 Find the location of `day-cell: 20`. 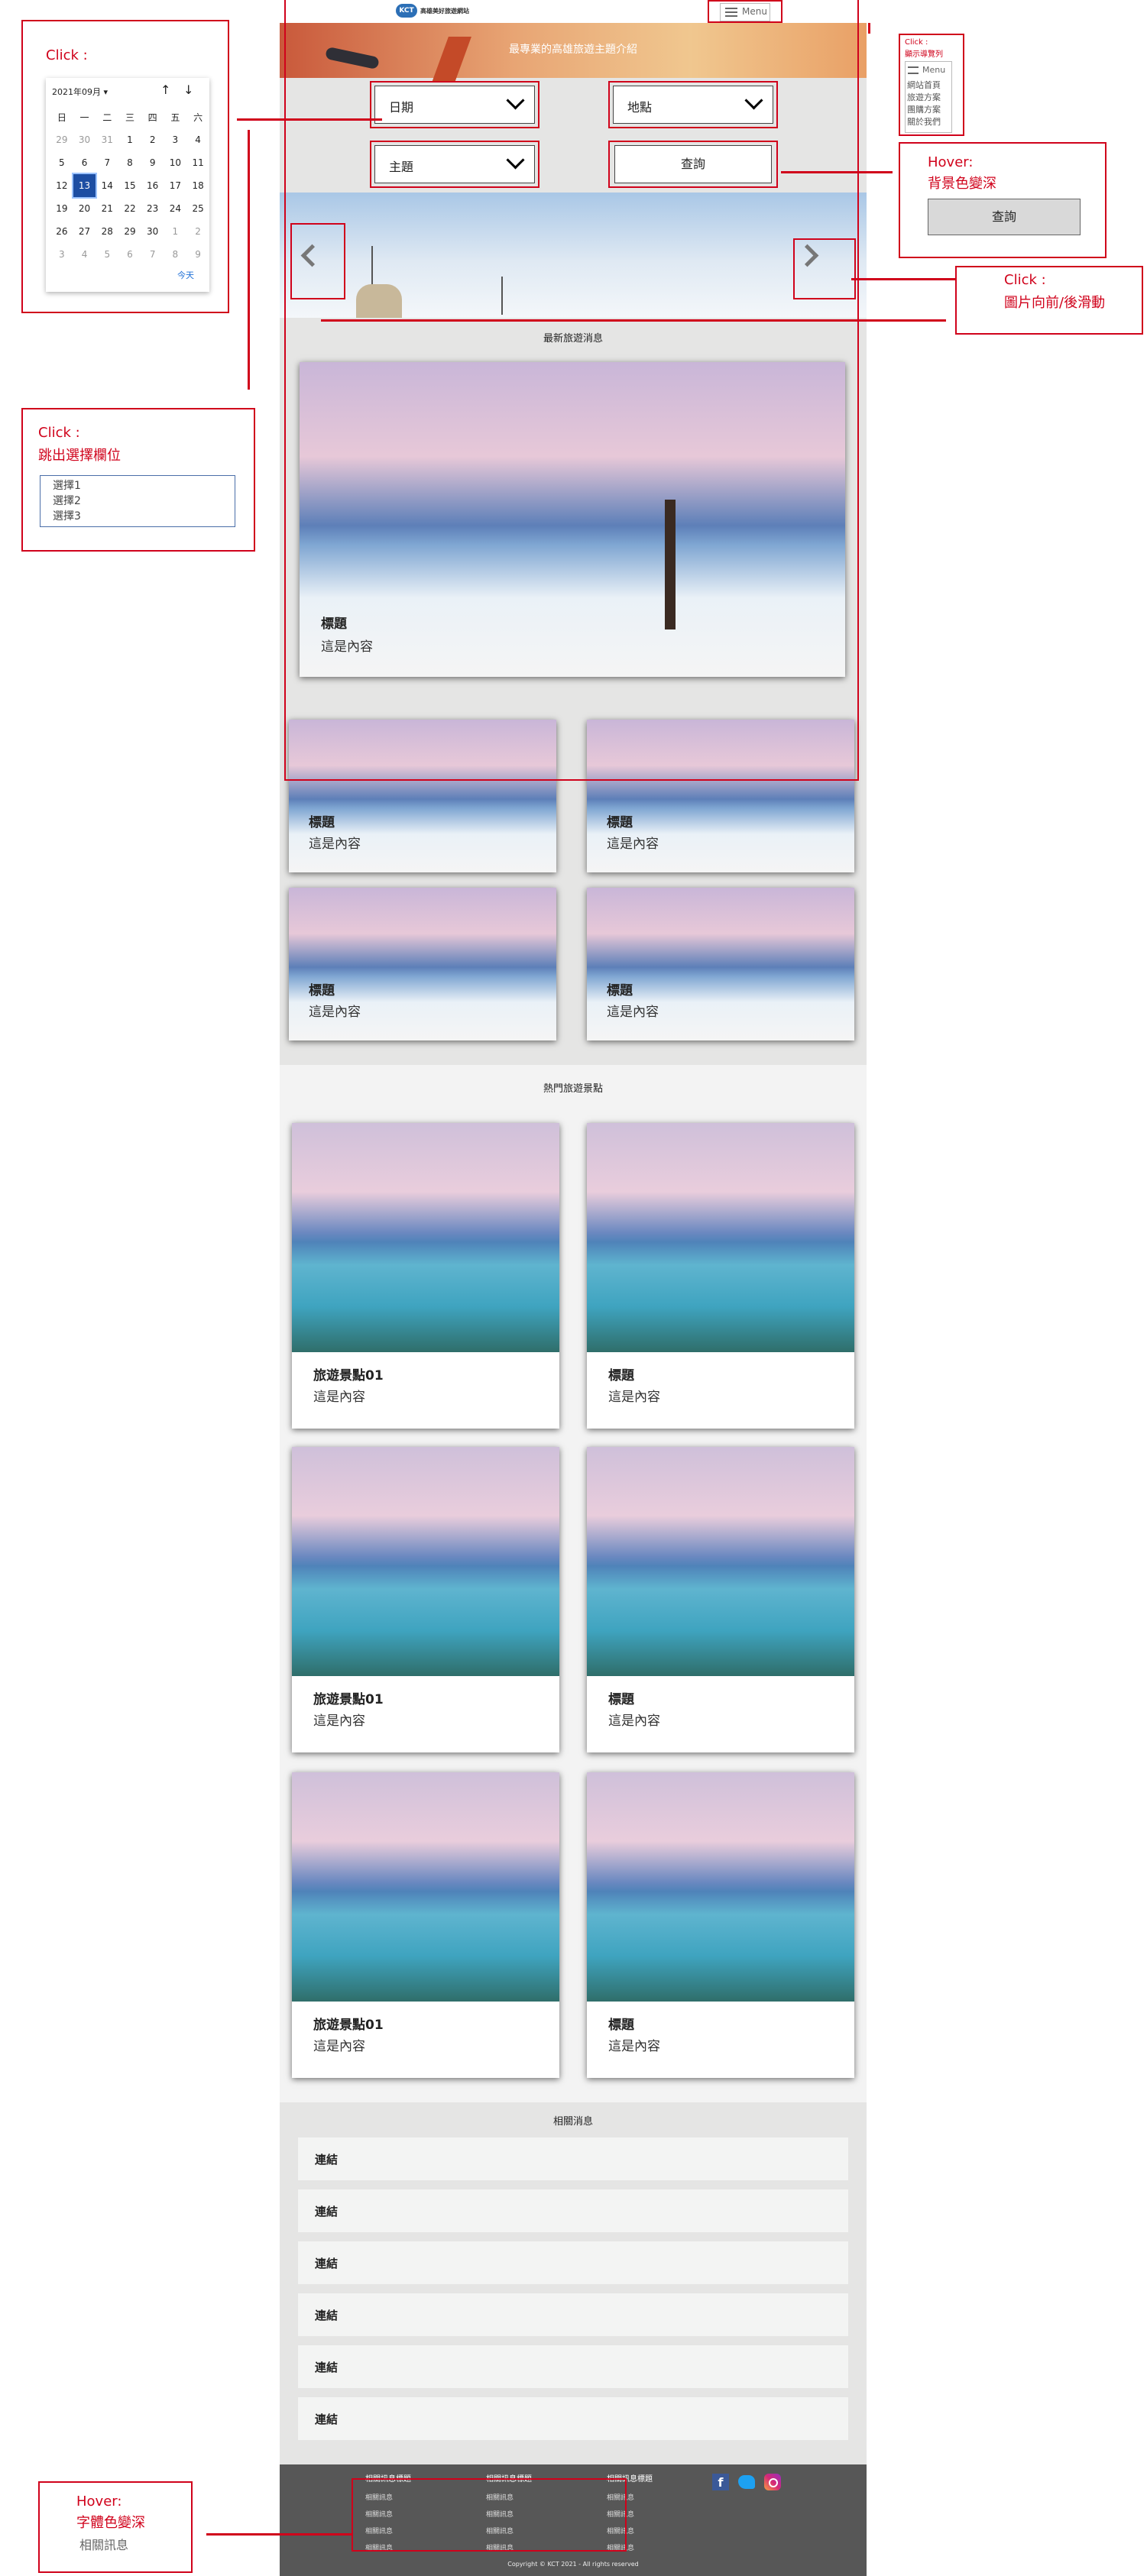

day-cell: 20 is located at coordinates (84, 208).